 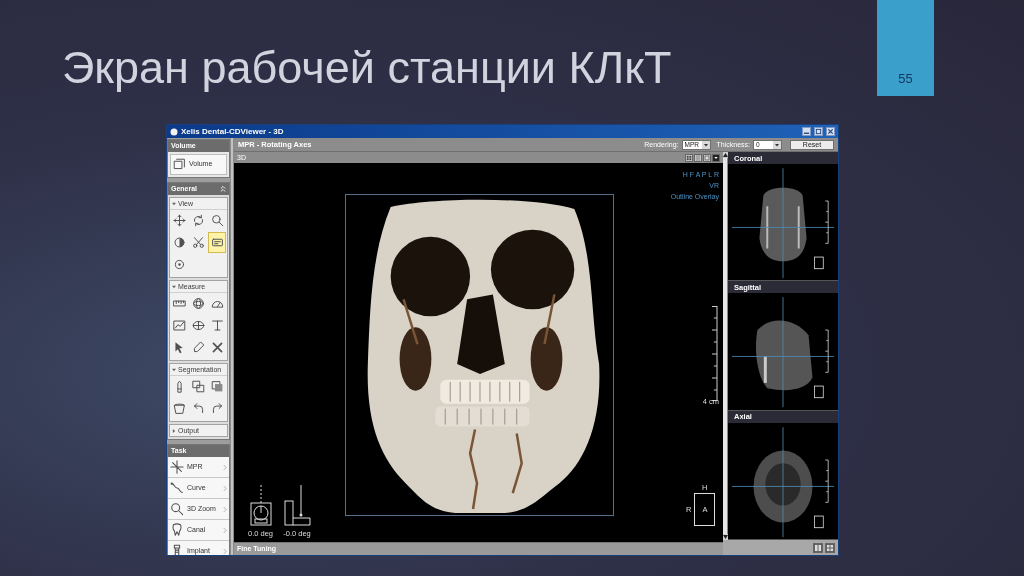 What do you see at coordinates (217, 325) in the screenshot?
I see `text-icon` at bounding box center [217, 325].